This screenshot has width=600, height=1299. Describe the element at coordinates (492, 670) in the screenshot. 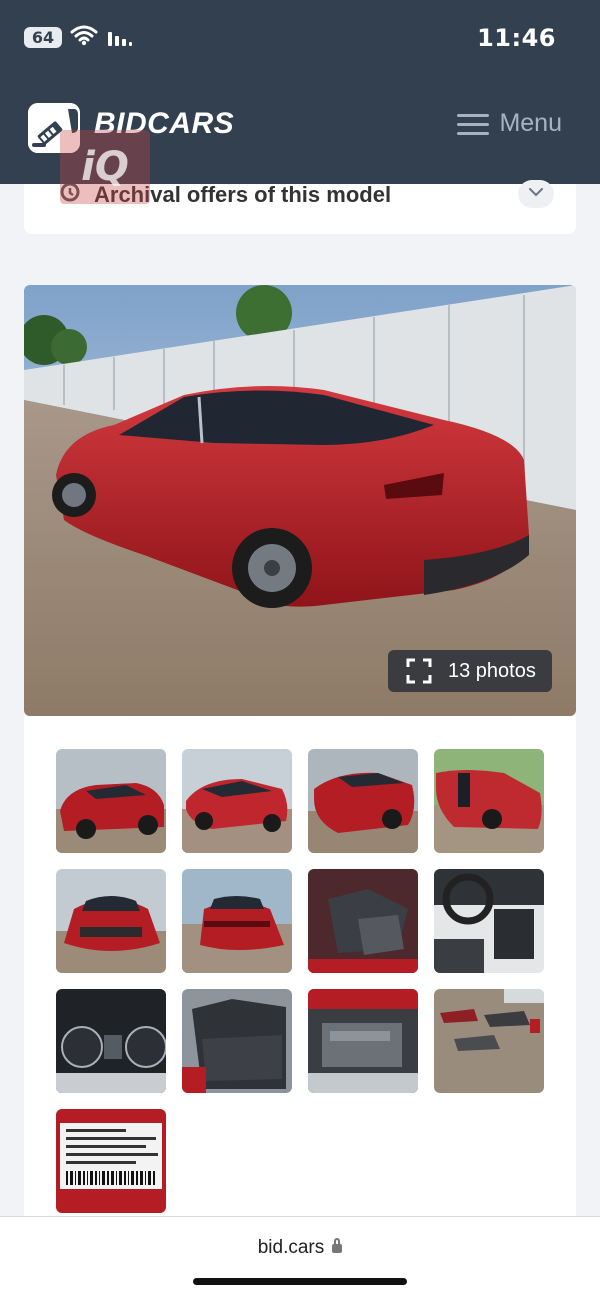

I see `photo-count-label: 13 photos` at that location.